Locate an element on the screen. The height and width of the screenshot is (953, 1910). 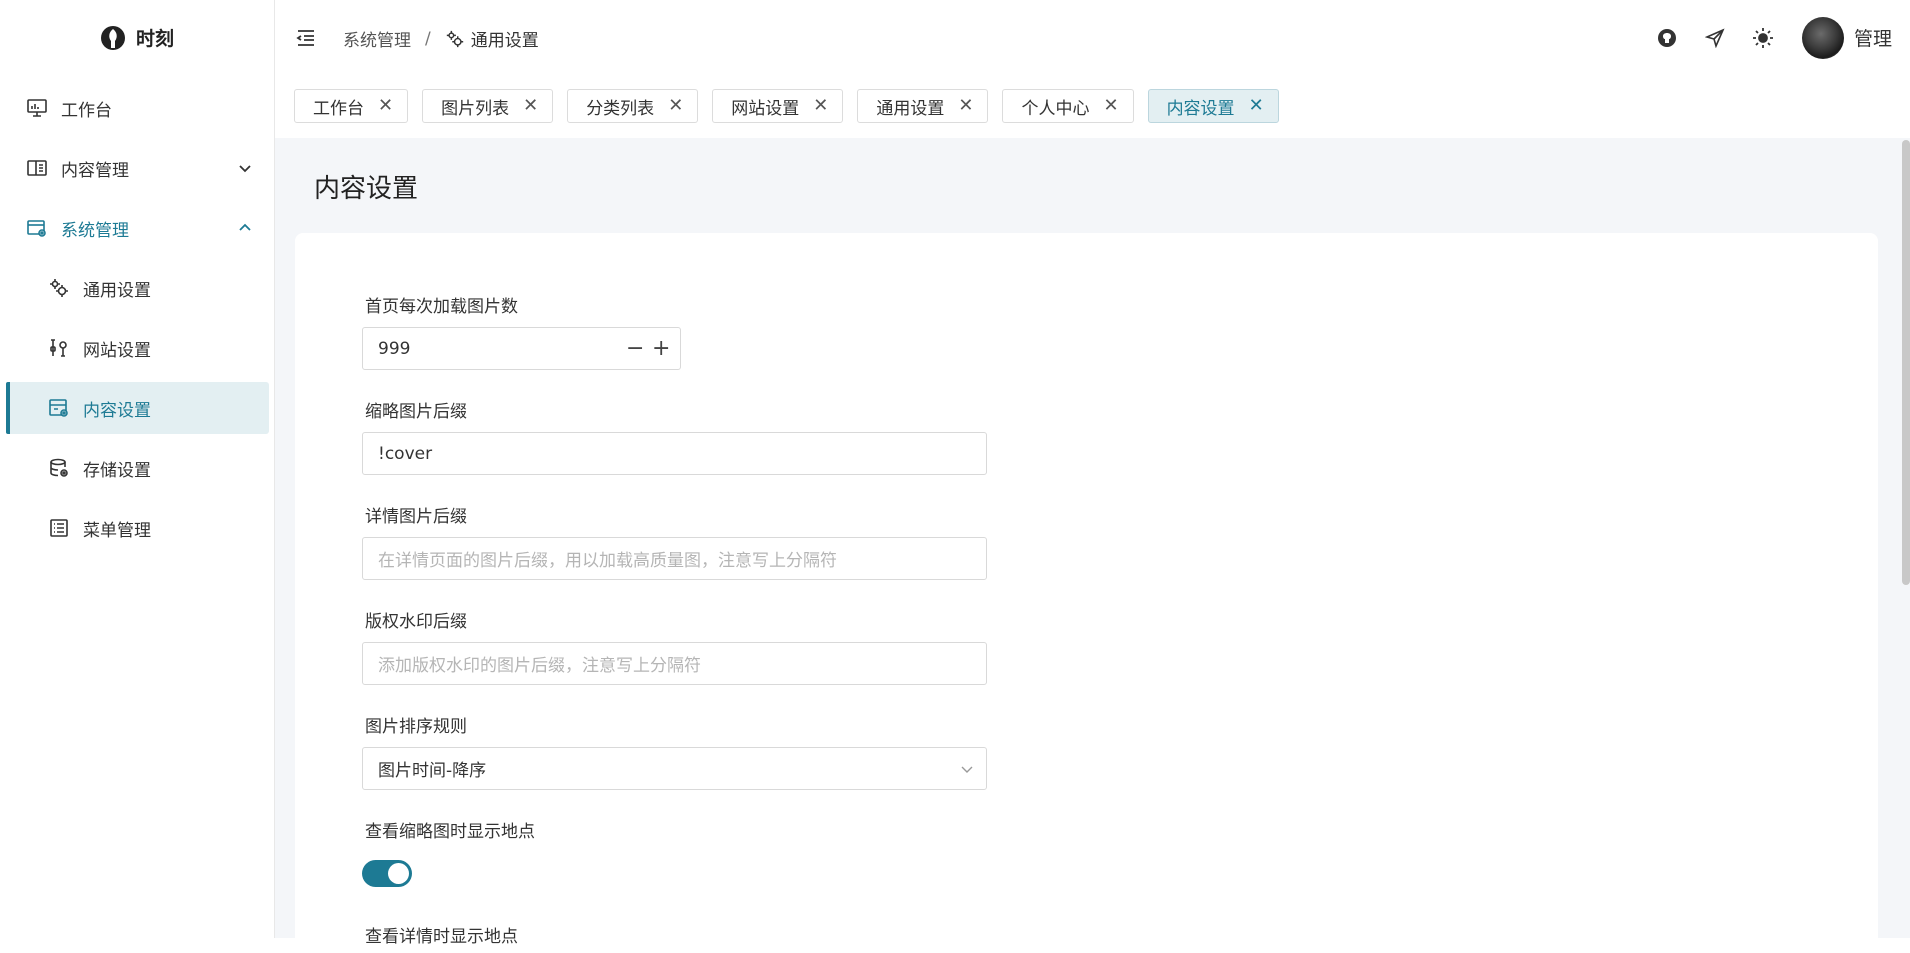
detail-suffix-input: 在详情页面的图片后缀，用以加载高质量图，注意写上分隔符 is located at coordinates (674, 558).